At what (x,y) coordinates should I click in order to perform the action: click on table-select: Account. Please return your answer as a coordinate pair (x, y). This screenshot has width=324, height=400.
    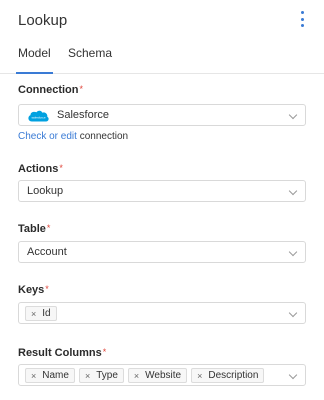
    Looking at the image, I should click on (162, 252).